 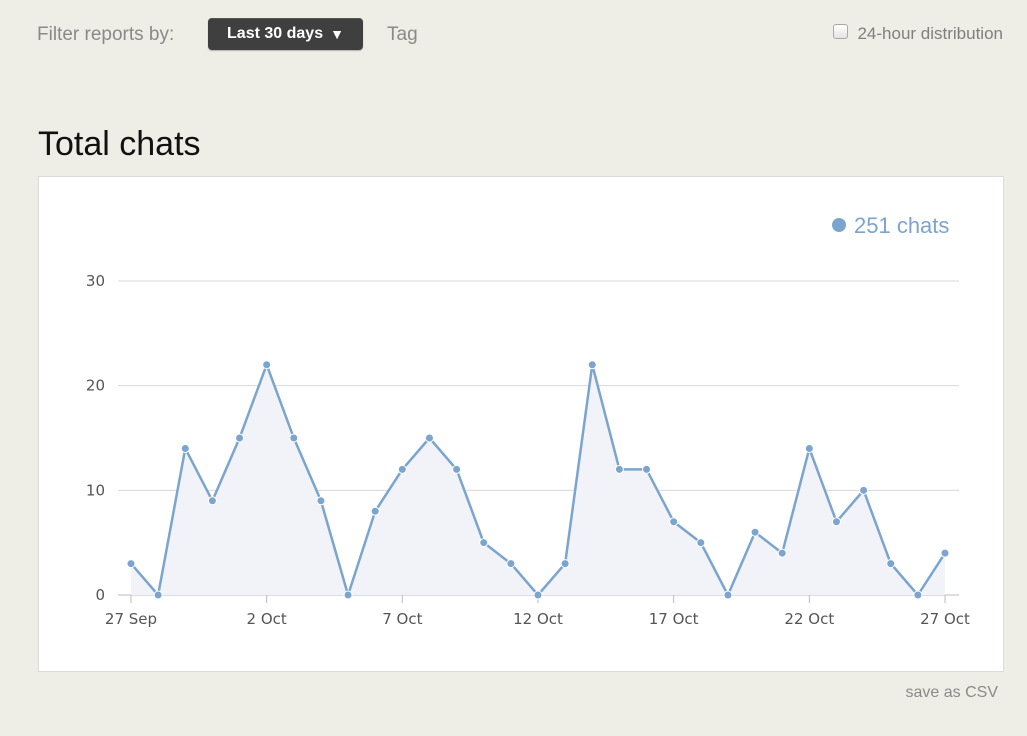 I want to click on distribution-checkbox, so click(x=841, y=31).